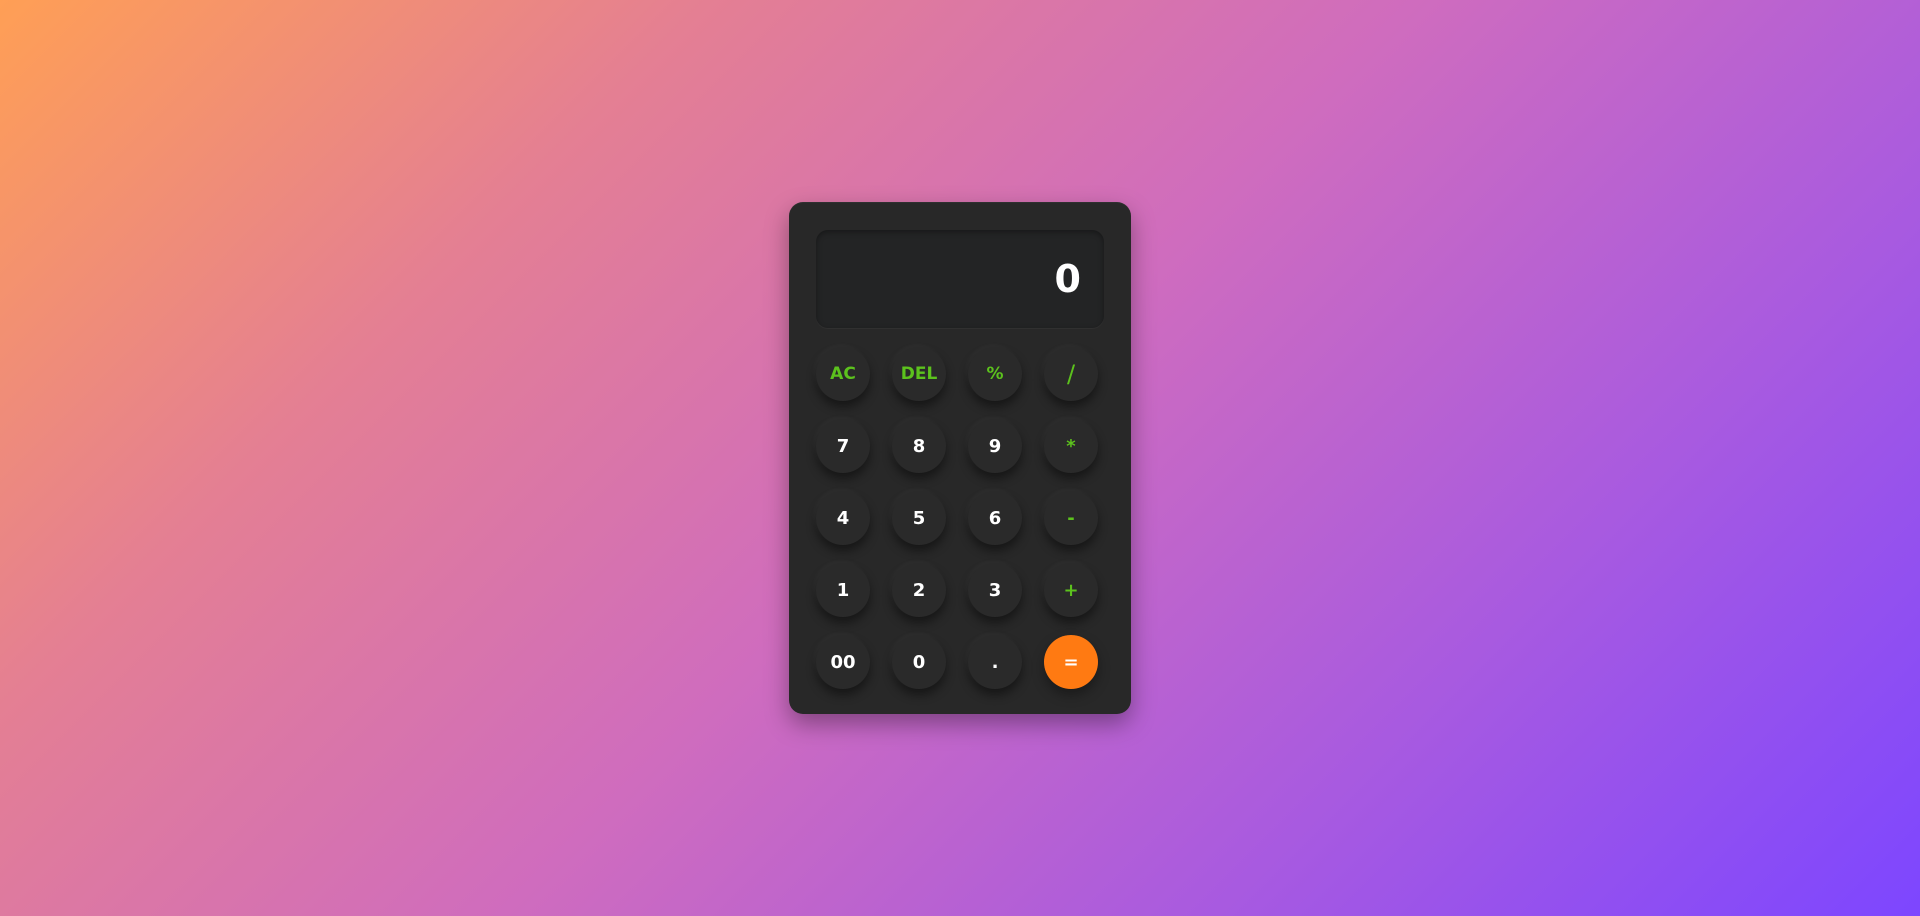 This screenshot has width=1920, height=916. I want to click on digit-1-button: 1, so click(843, 590).